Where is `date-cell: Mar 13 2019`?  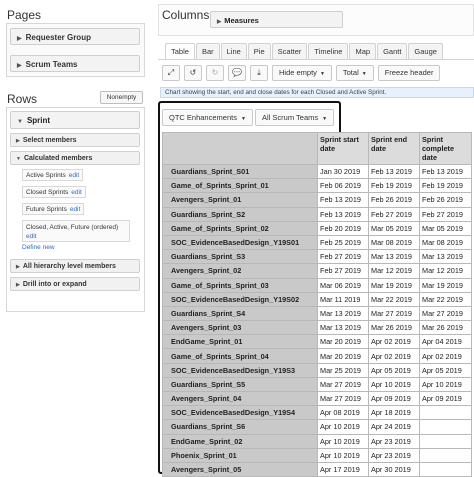 date-cell: Mar 13 2019 is located at coordinates (343, 328).